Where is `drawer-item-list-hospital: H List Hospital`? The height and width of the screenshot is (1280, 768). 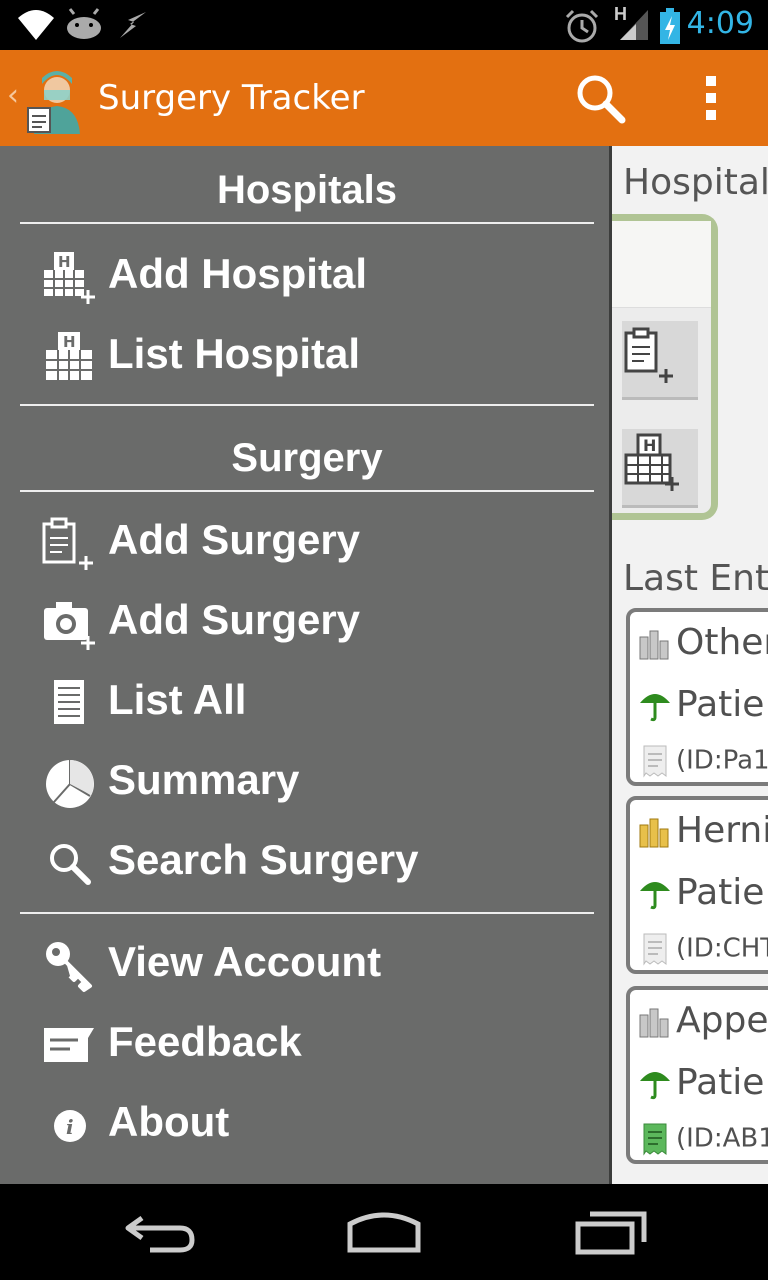
drawer-item-list-hospital: H List Hospital is located at coordinates (307, 358).